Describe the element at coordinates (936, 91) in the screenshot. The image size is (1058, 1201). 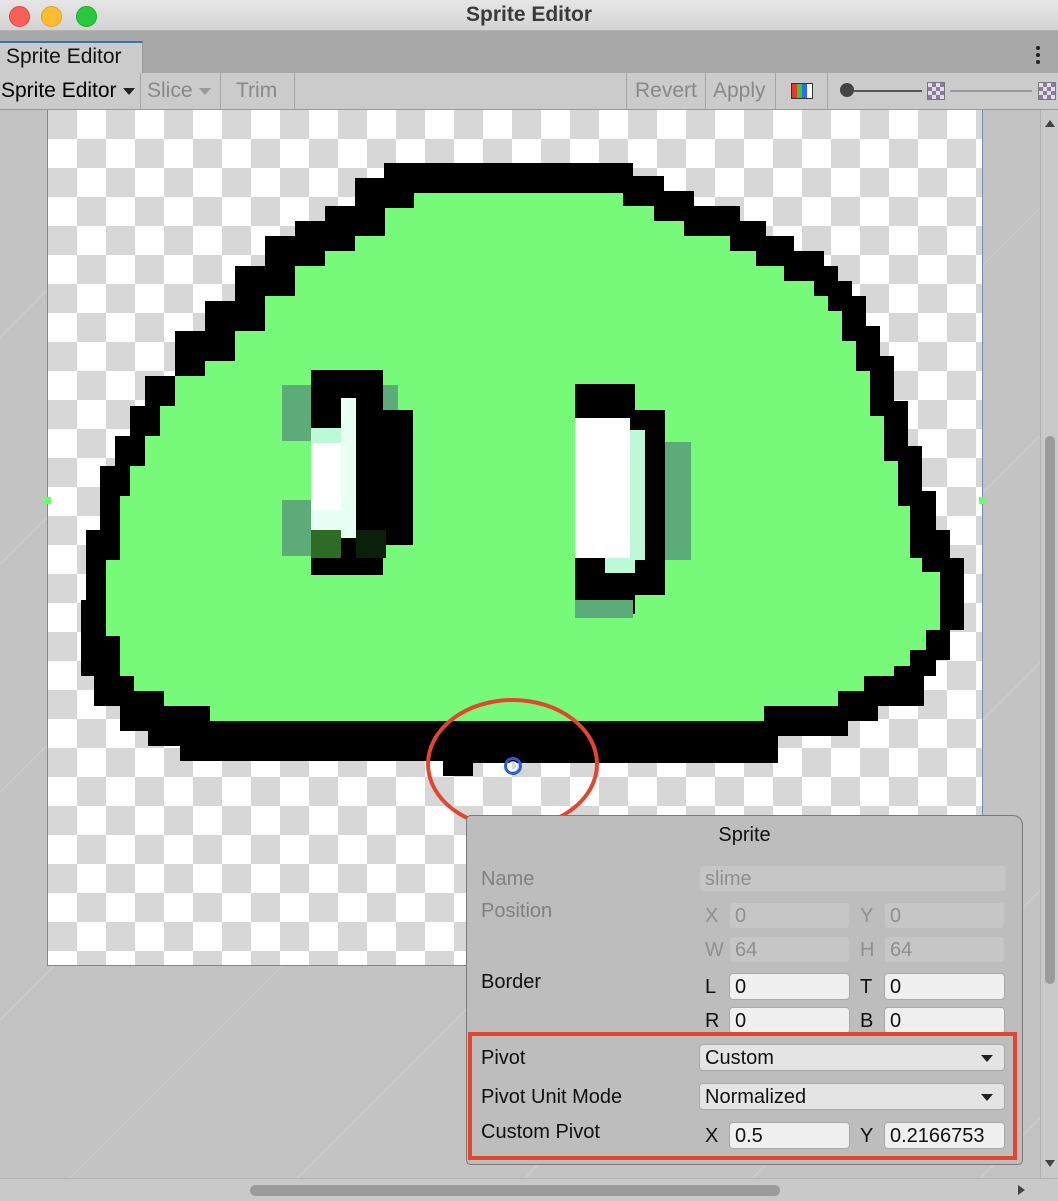
I see `mip-low-icon` at that location.